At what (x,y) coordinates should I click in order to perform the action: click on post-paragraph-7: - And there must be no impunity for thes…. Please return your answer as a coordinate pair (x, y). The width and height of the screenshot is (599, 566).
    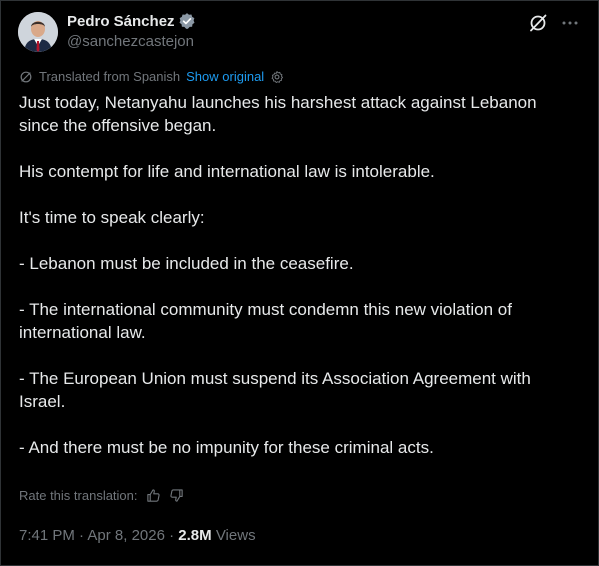
    Looking at the image, I should click on (226, 447).